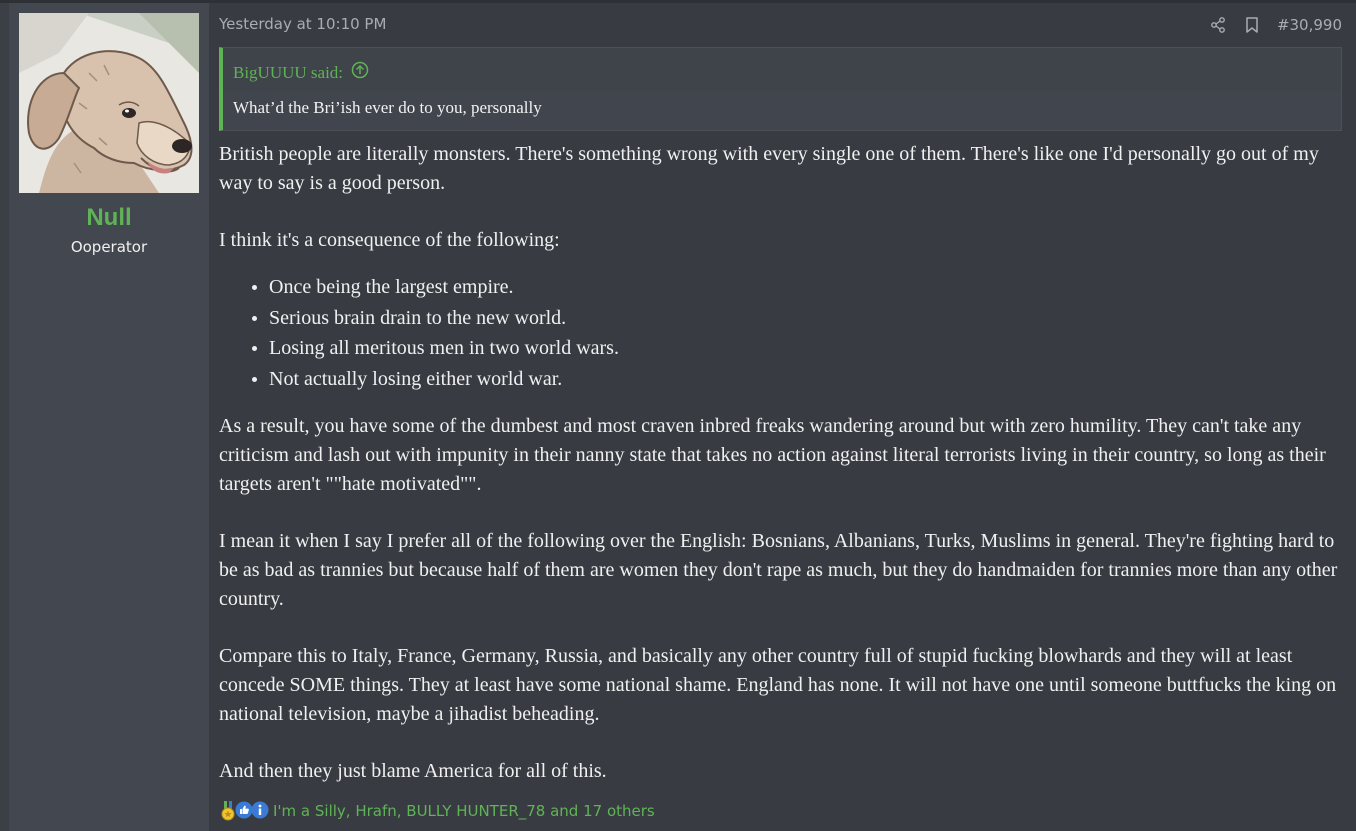 This screenshot has width=1356, height=831. Describe the element at coordinates (1252, 25) in the screenshot. I see `bookmark-icon` at that location.